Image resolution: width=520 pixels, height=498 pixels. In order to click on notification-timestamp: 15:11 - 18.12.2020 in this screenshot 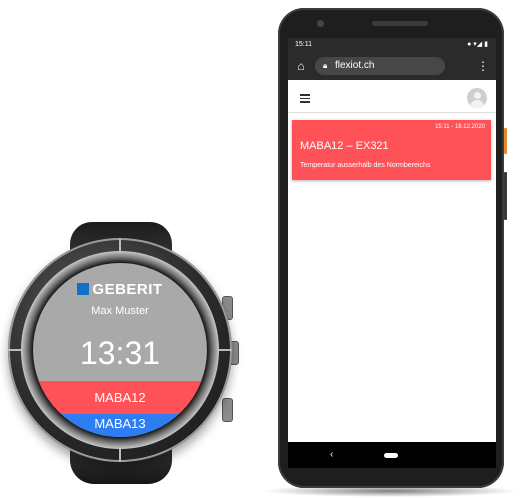, I will do `click(460, 127)`.